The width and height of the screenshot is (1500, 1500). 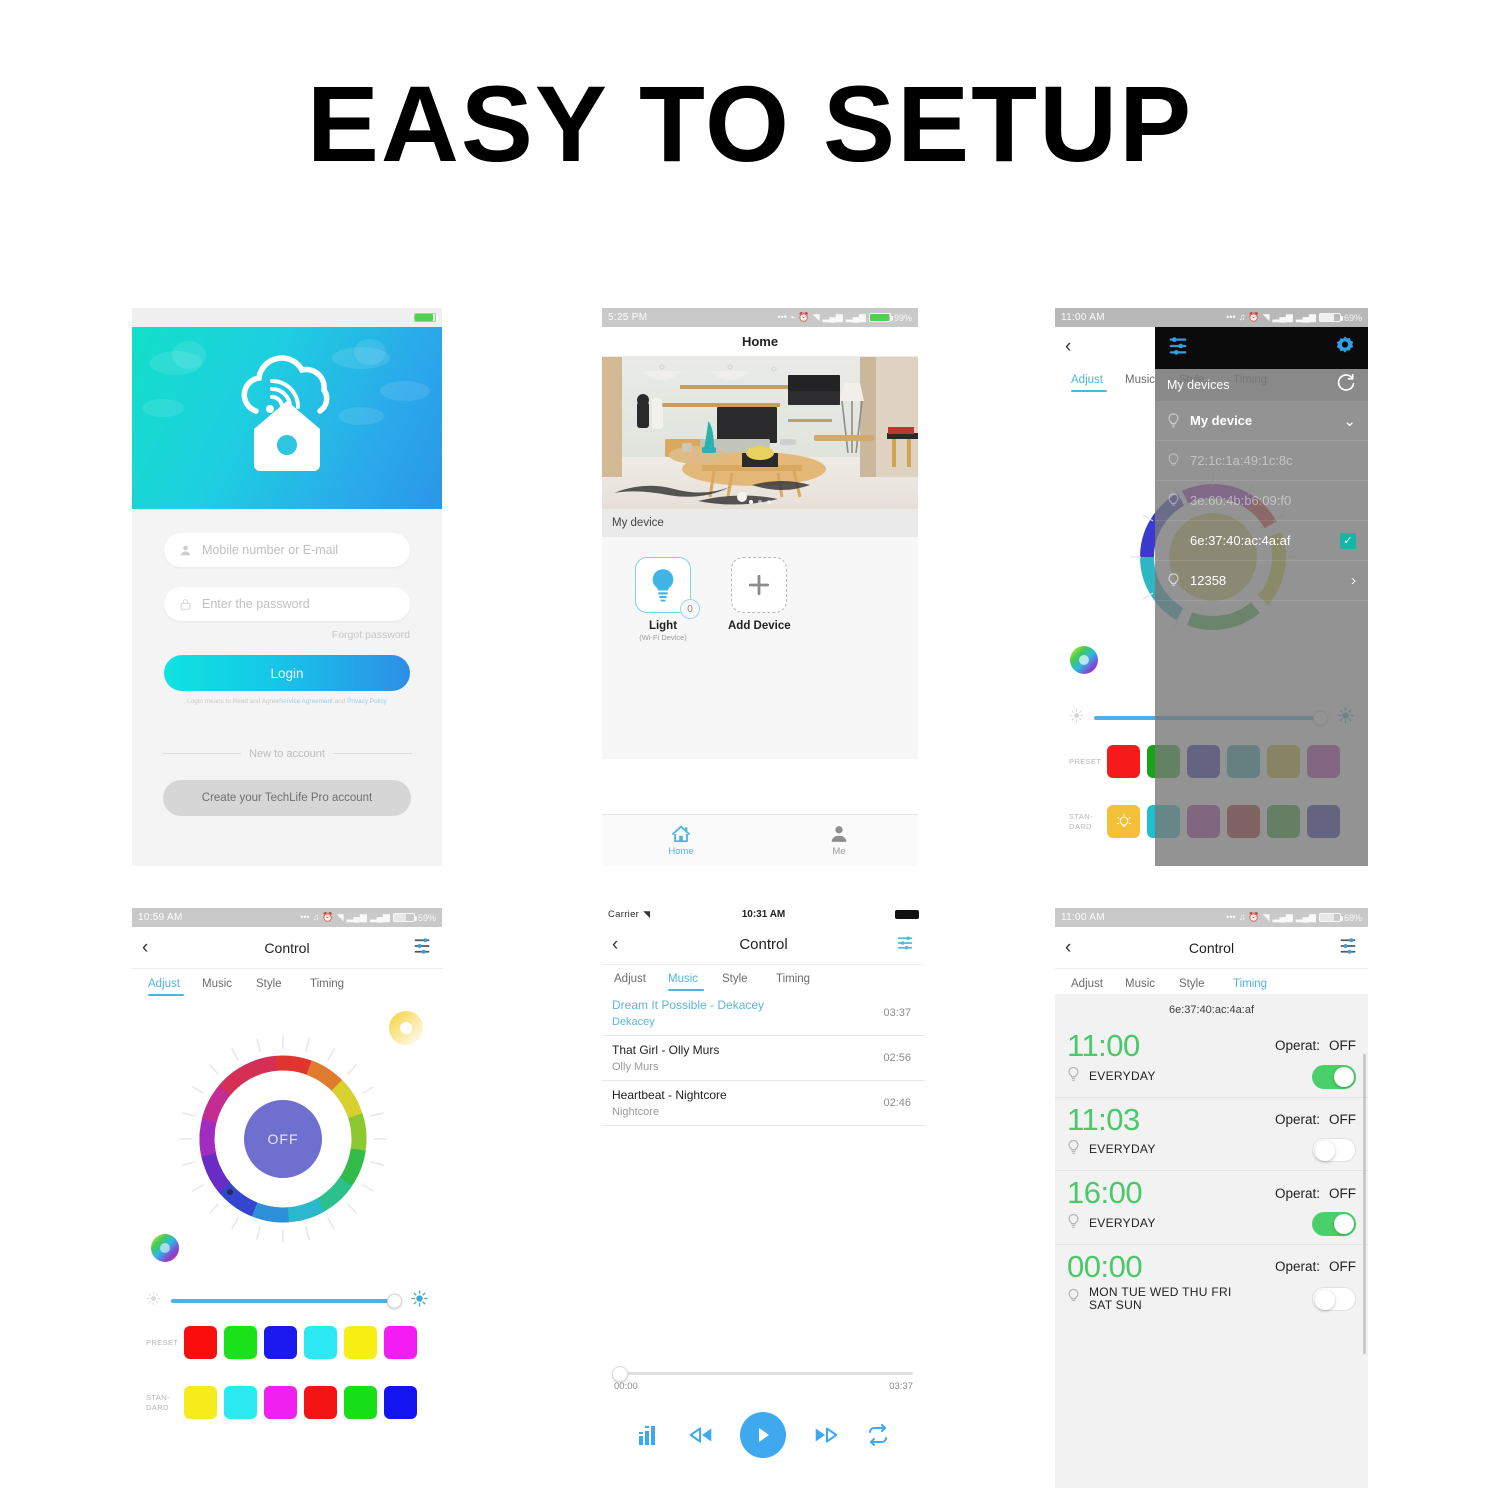 What do you see at coordinates (759, 585) in the screenshot?
I see `add-device-tile` at bounding box center [759, 585].